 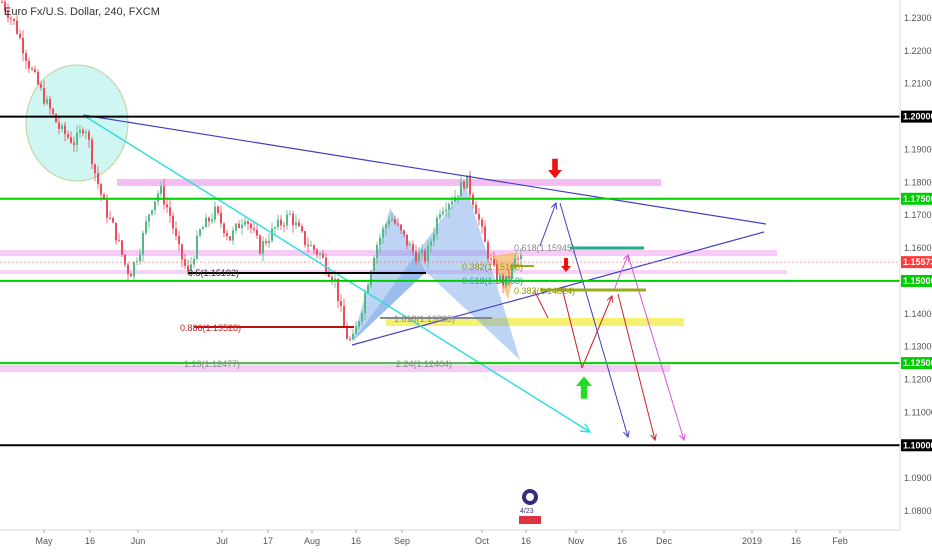 What do you see at coordinates (424, 169) in the screenshot?
I see `trendline-upper` at bounding box center [424, 169].